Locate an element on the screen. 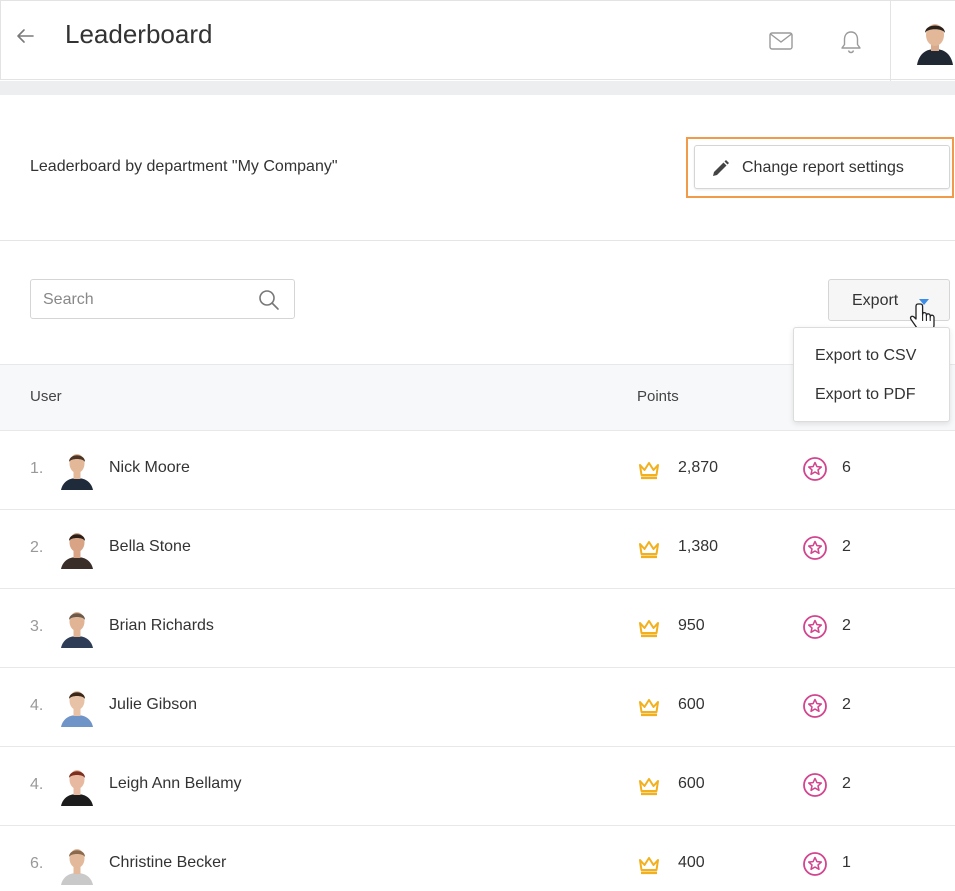 The height and width of the screenshot is (891, 955). search-icon is located at coordinates (269, 300).